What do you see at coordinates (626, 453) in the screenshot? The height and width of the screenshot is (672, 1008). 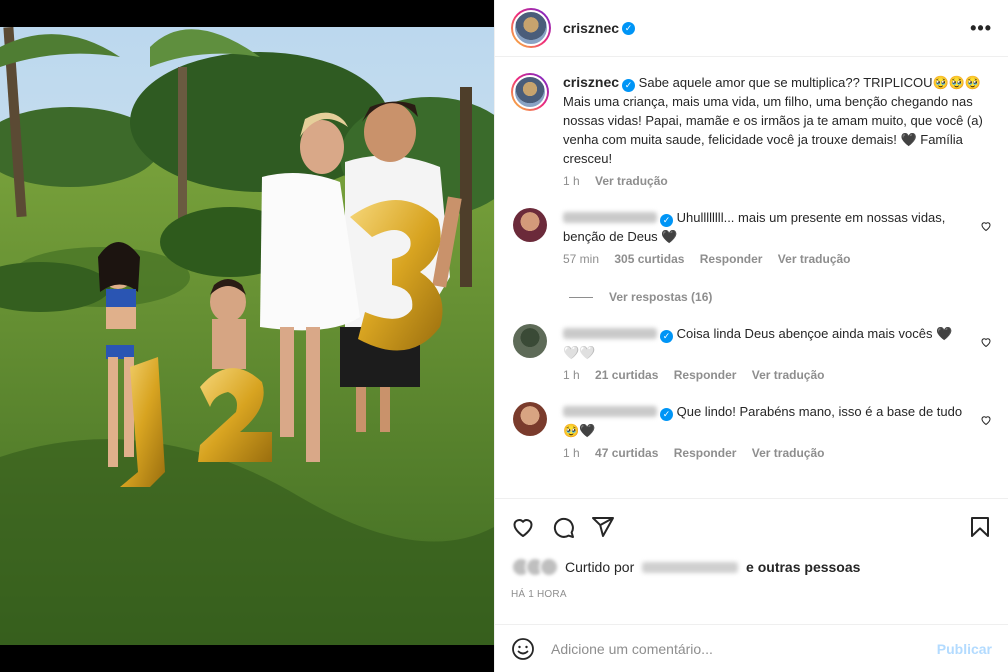 I see `comment-likes-count: 47 curtidas` at bounding box center [626, 453].